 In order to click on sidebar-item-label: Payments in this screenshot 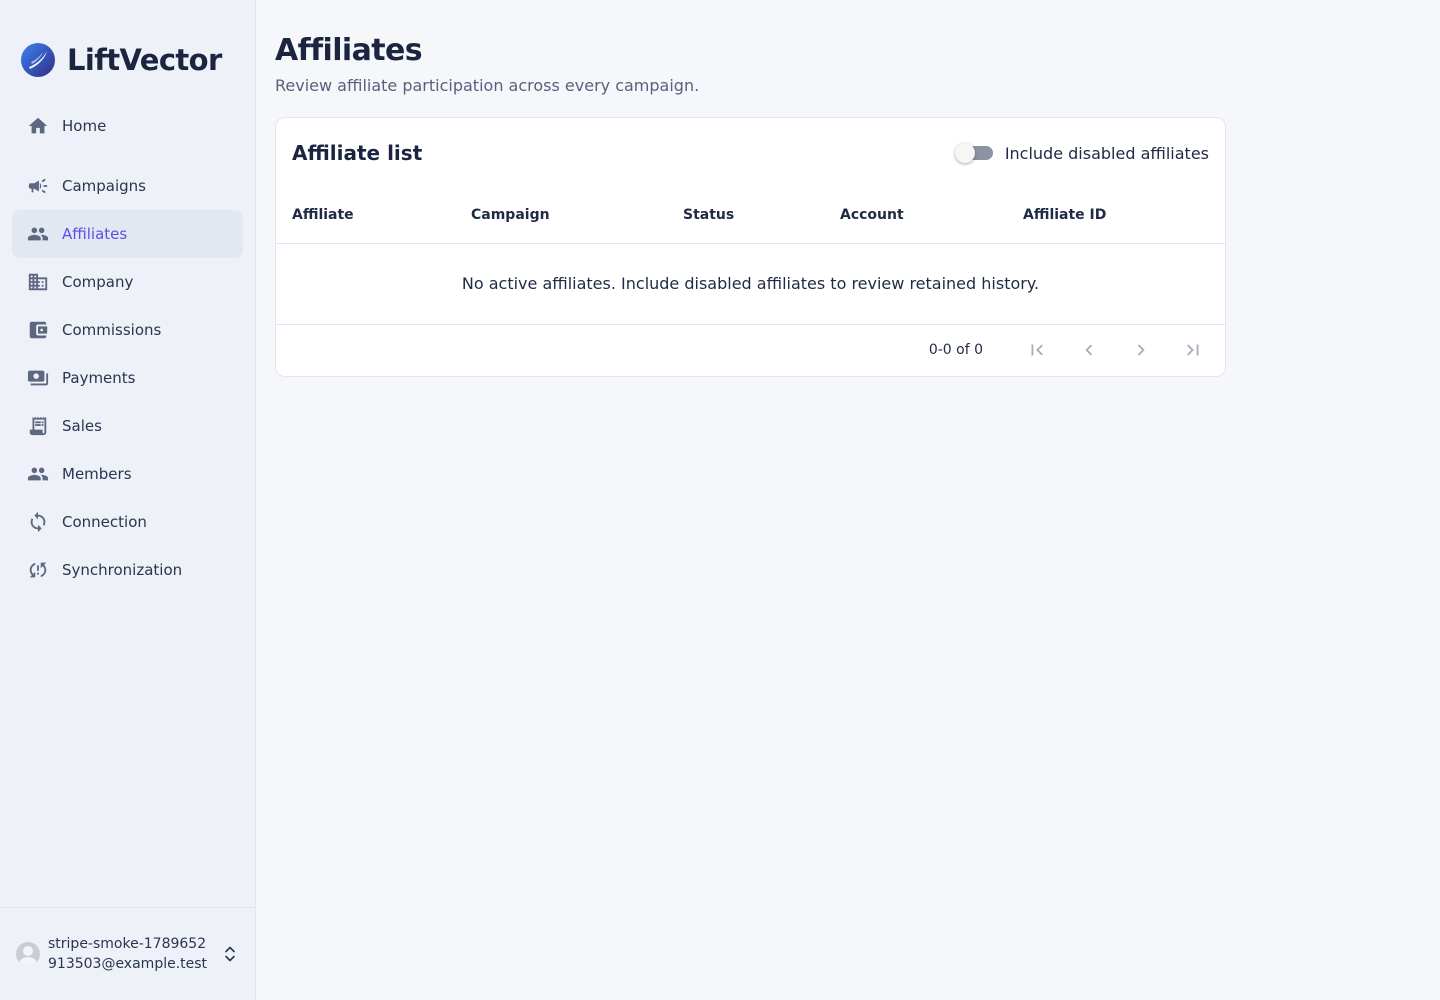, I will do `click(99, 378)`.